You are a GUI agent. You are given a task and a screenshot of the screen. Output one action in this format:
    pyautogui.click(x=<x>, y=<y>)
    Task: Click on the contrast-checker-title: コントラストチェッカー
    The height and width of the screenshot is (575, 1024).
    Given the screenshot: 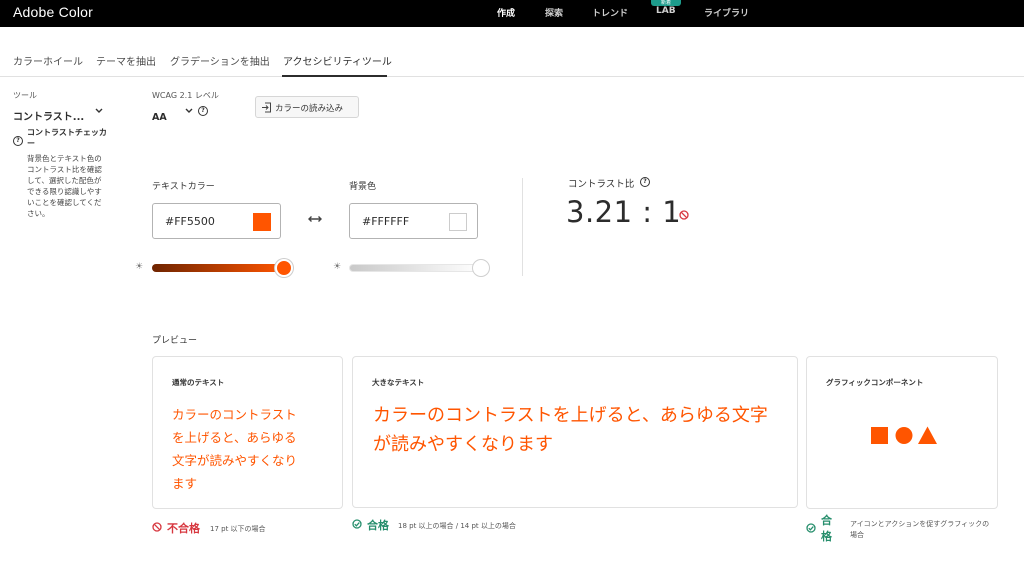 What is the action you would take?
    pyautogui.click(x=67, y=138)
    